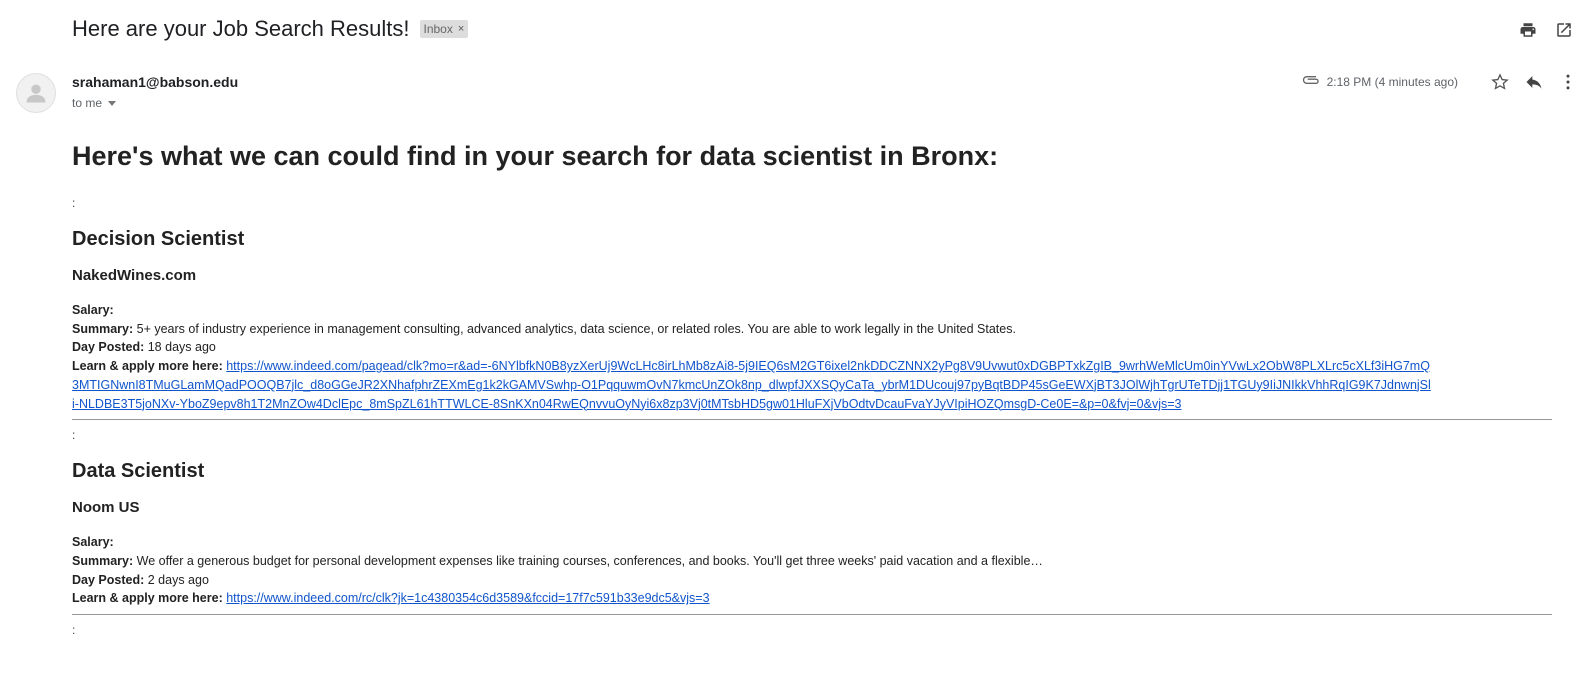 The image size is (1592, 677). I want to click on label-chip-text: Inbox, so click(438, 29).